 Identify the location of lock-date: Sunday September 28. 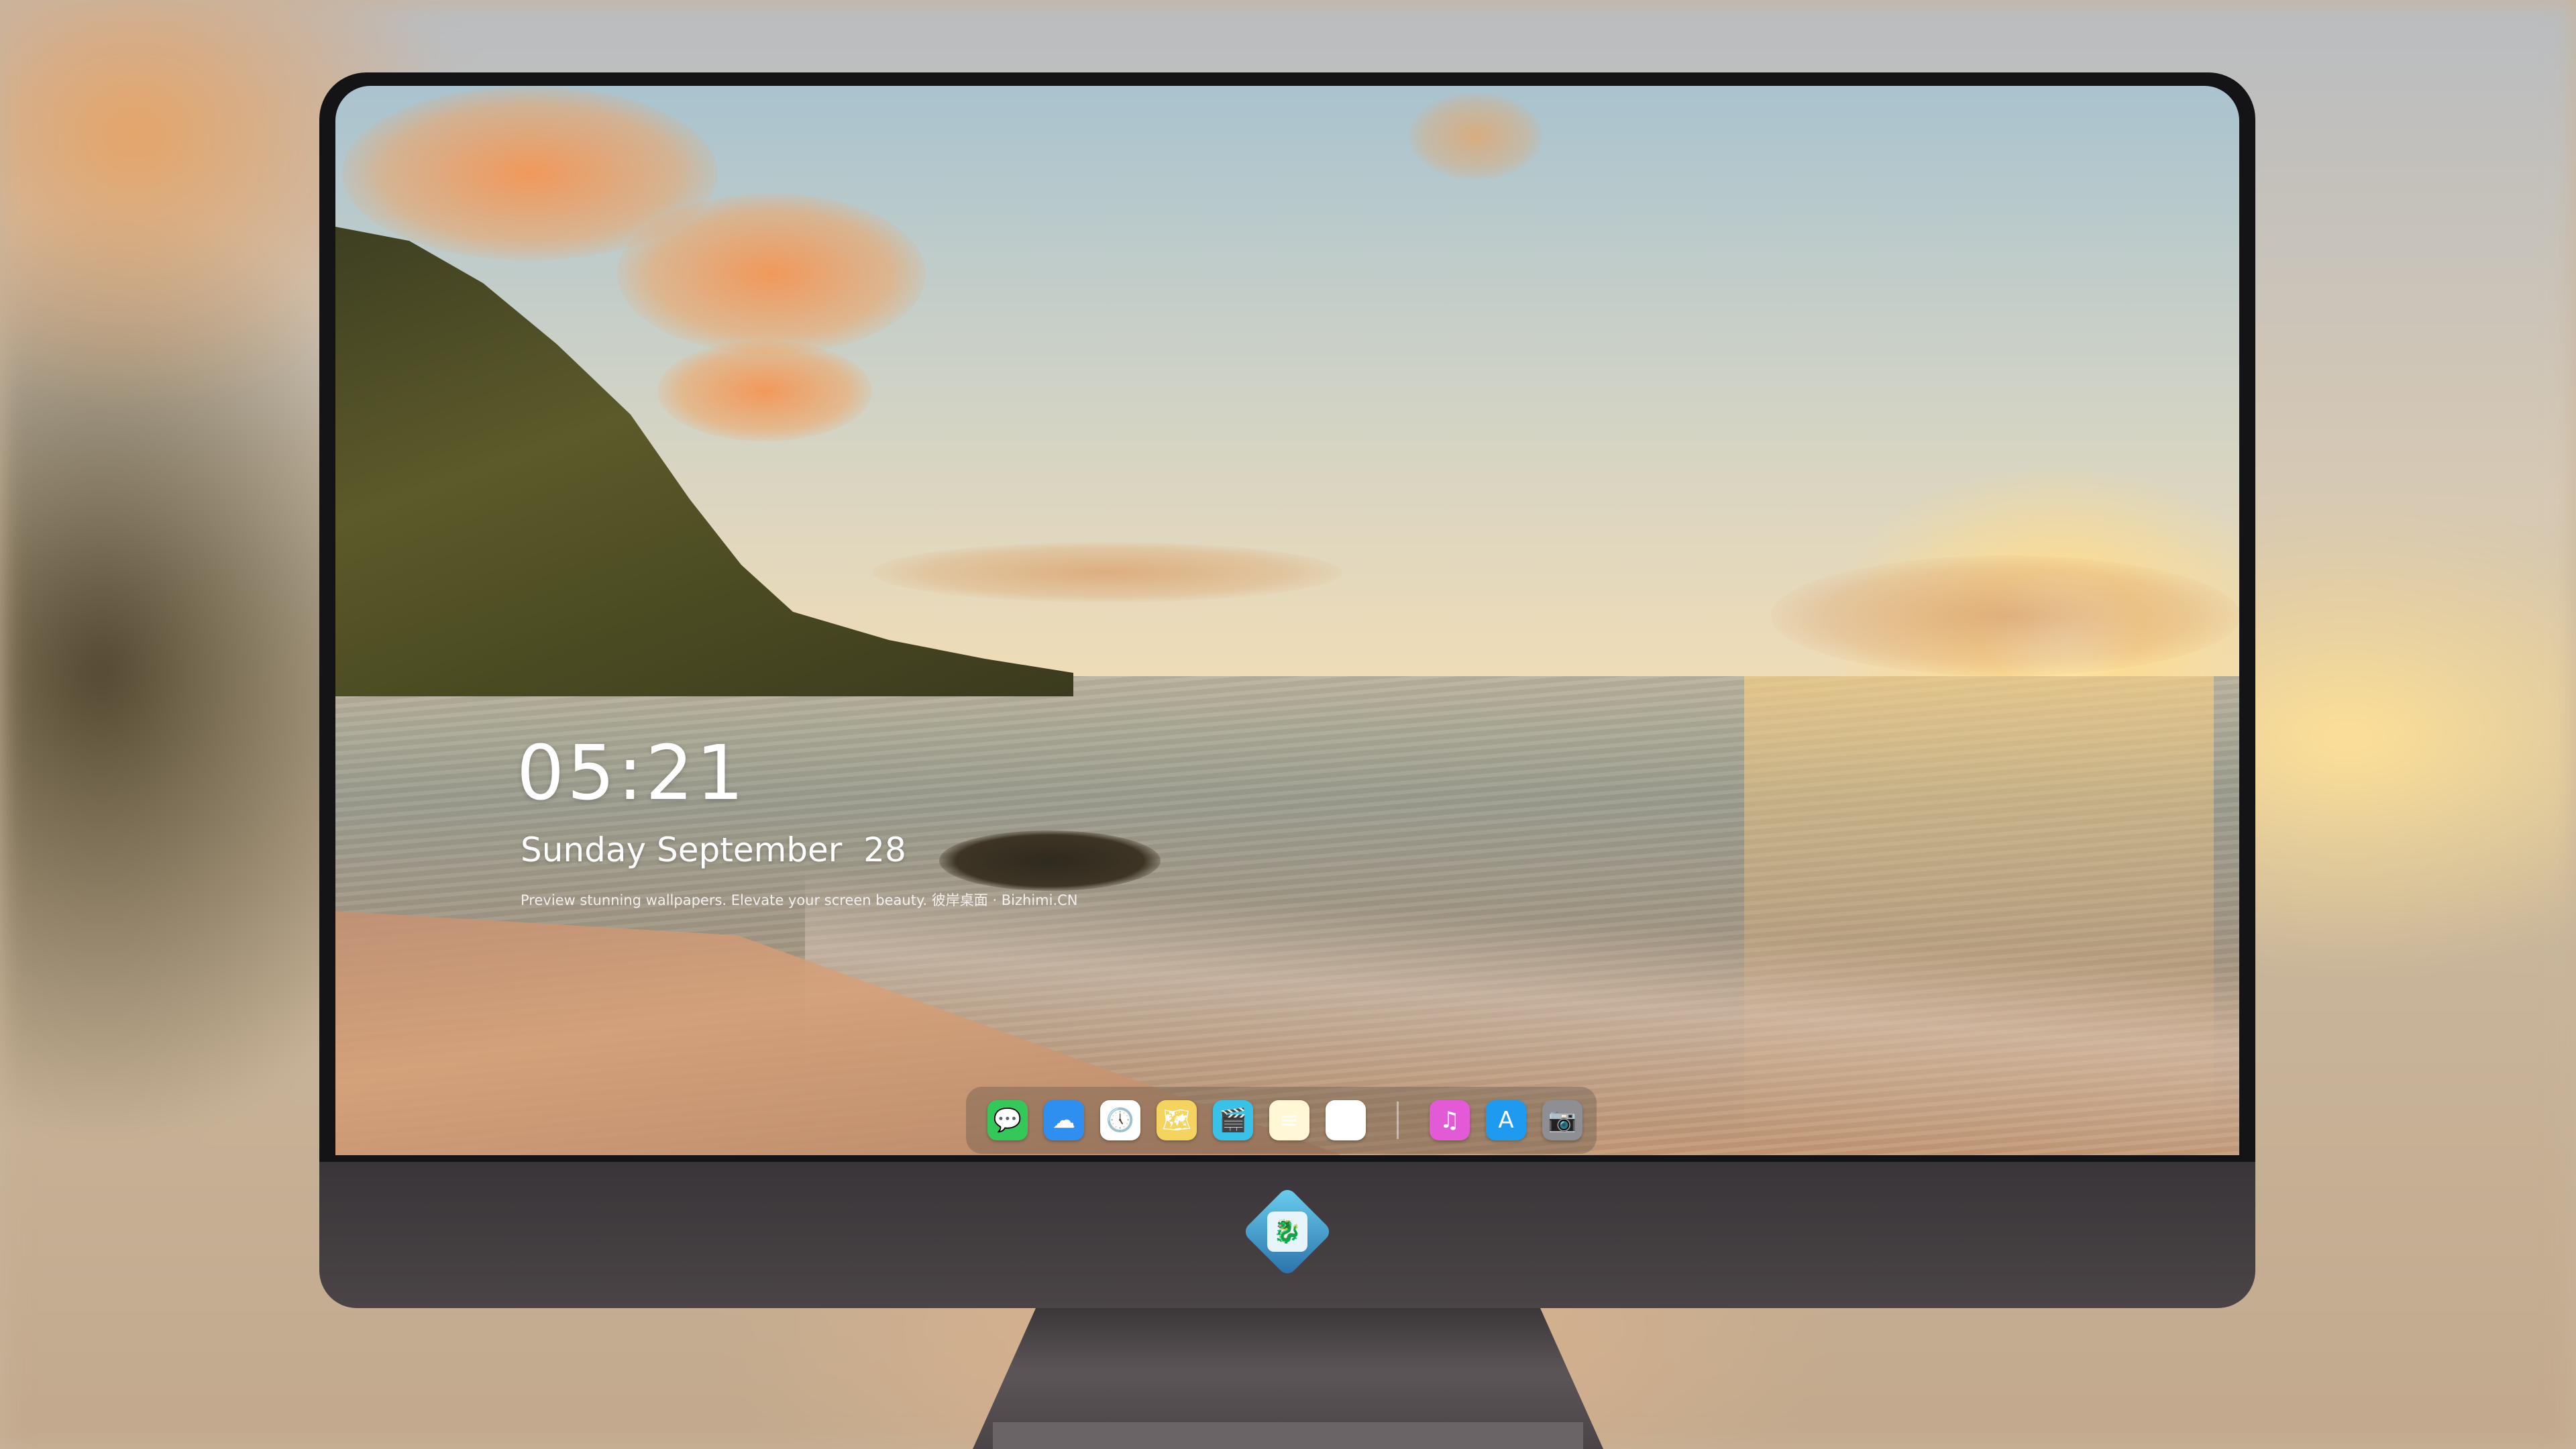
(713, 849).